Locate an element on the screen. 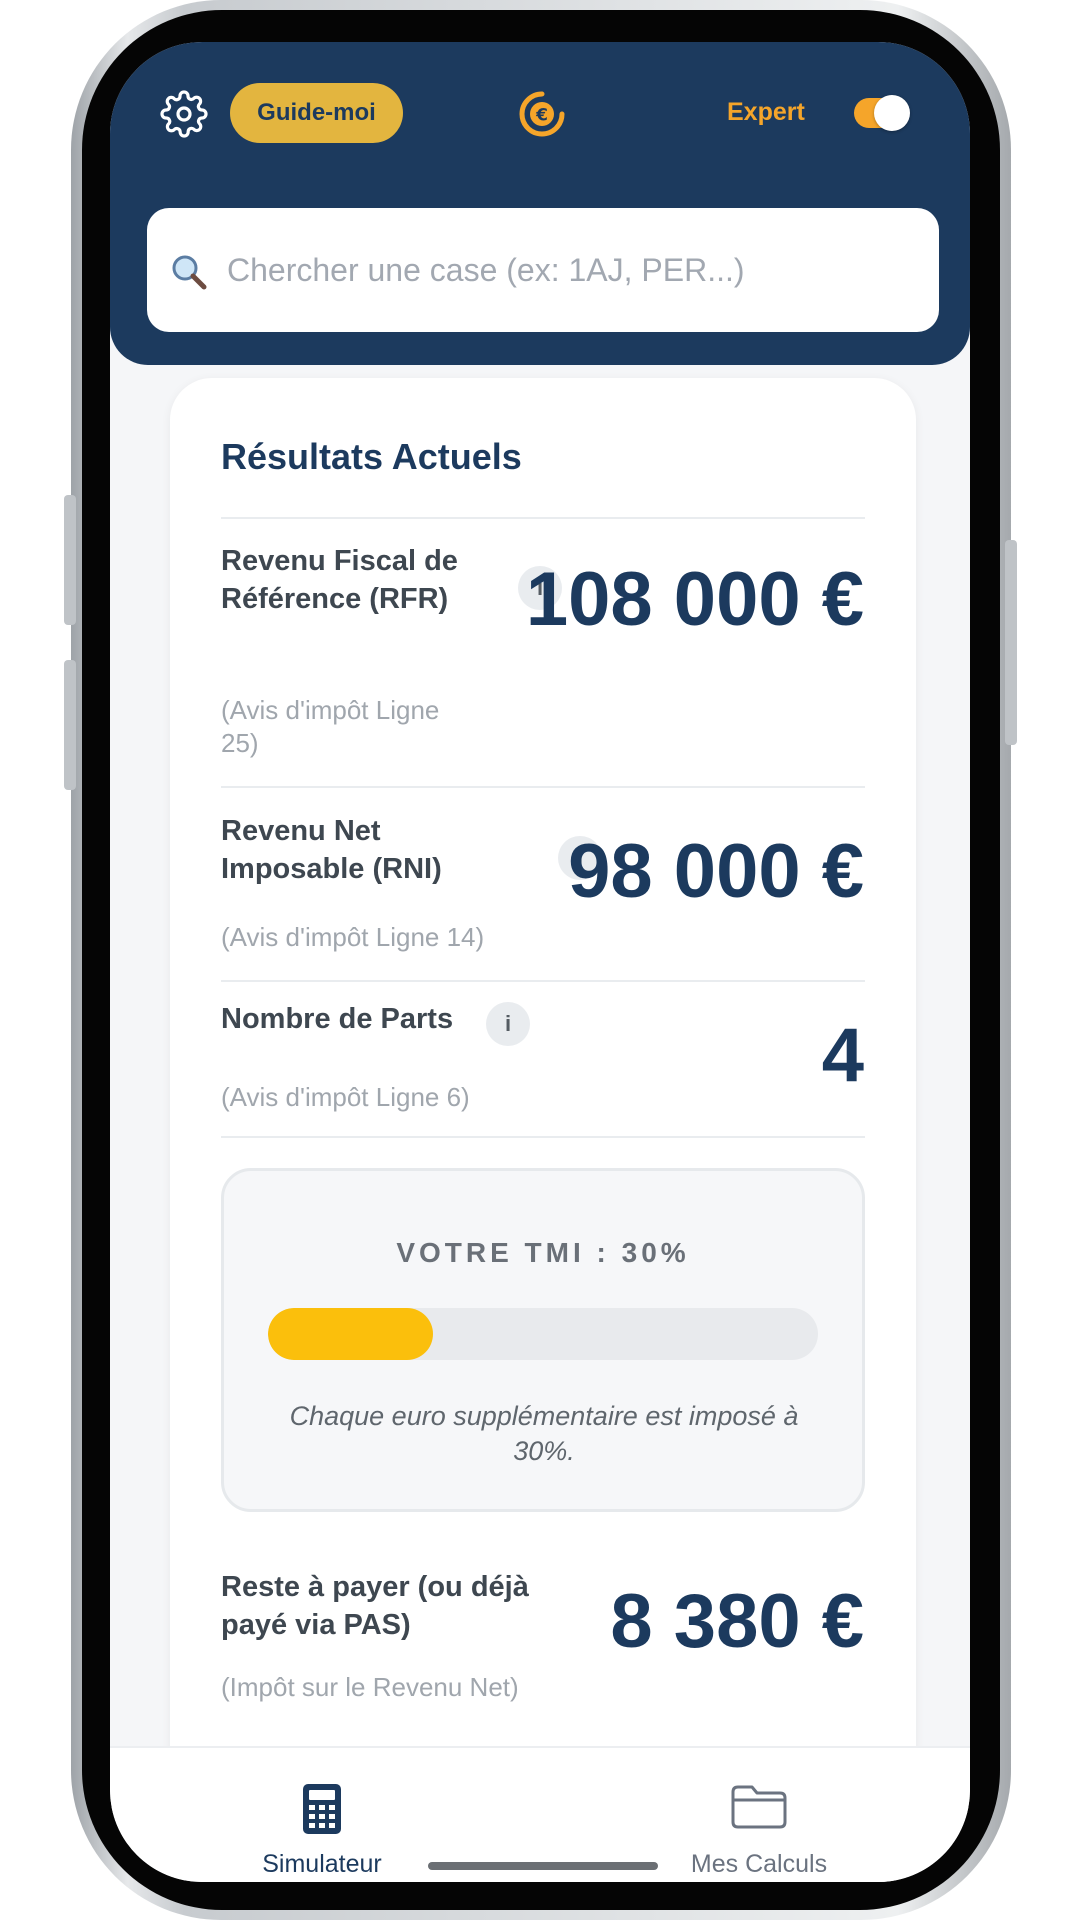  parts-label: Nombre de Parts is located at coordinates (337, 1019).